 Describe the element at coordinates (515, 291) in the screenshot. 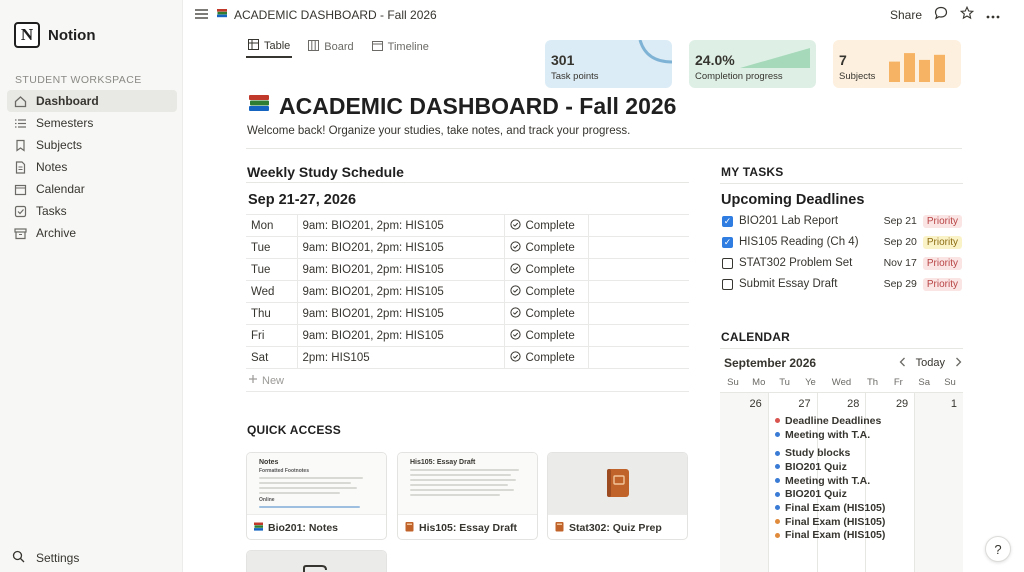

I see `check-circle-icon` at that location.